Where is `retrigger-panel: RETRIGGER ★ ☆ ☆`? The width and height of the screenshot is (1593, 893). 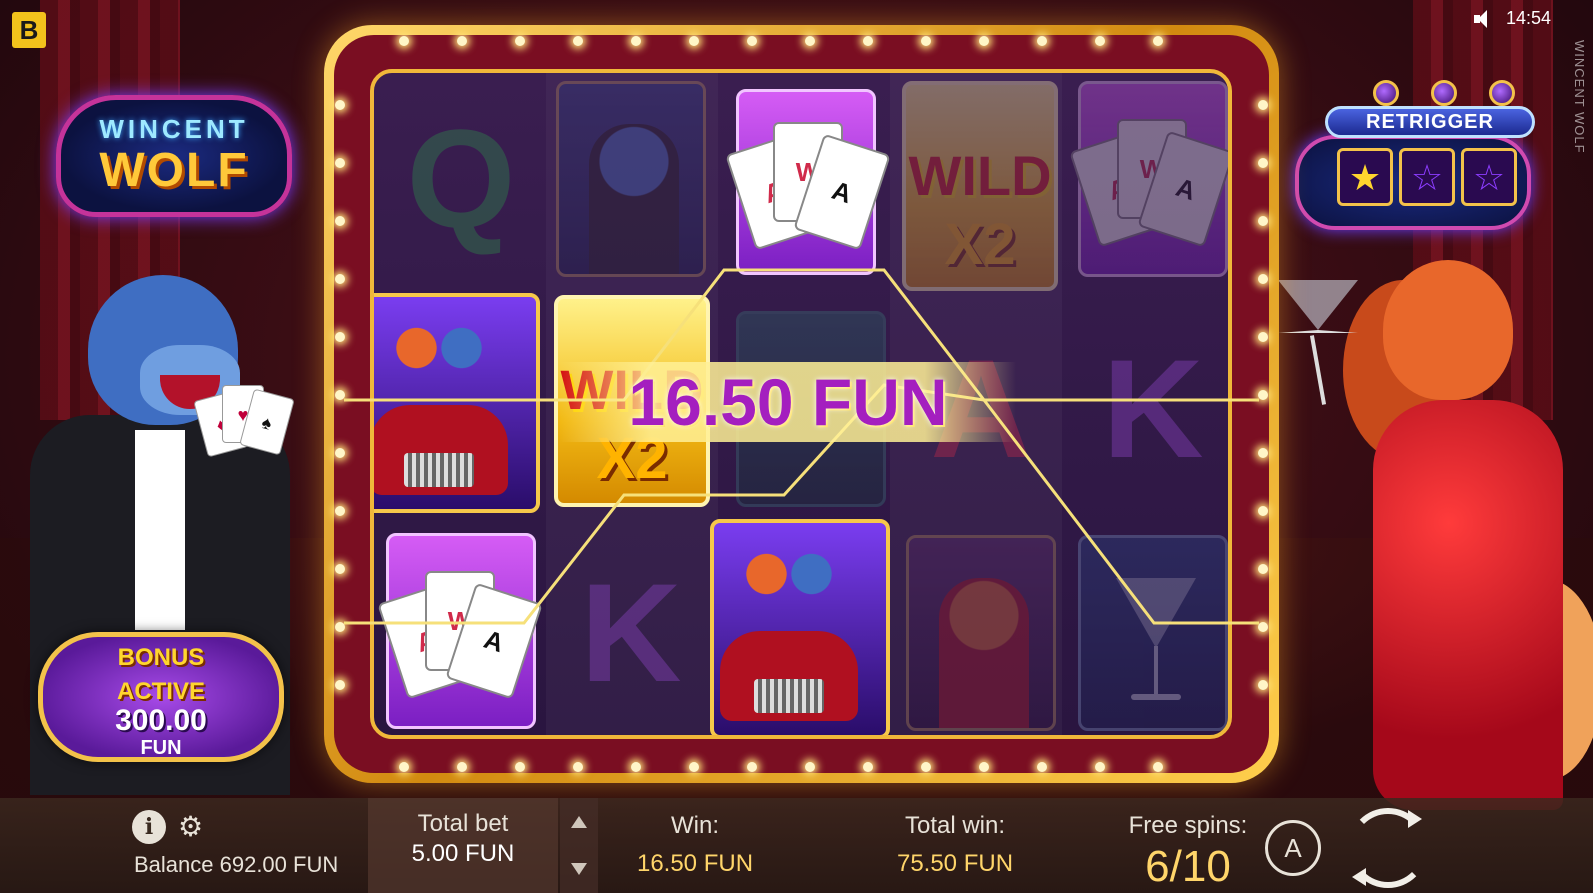 retrigger-panel: RETRIGGER ★ ☆ ☆ is located at coordinates (1420, 155).